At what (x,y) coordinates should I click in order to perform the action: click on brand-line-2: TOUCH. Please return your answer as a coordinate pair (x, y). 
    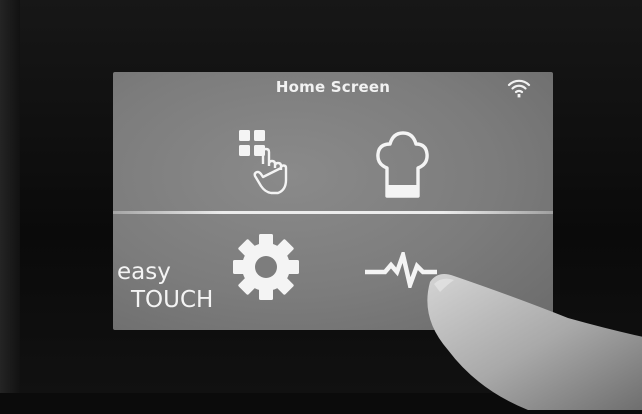
    Looking at the image, I should click on (172, 300).